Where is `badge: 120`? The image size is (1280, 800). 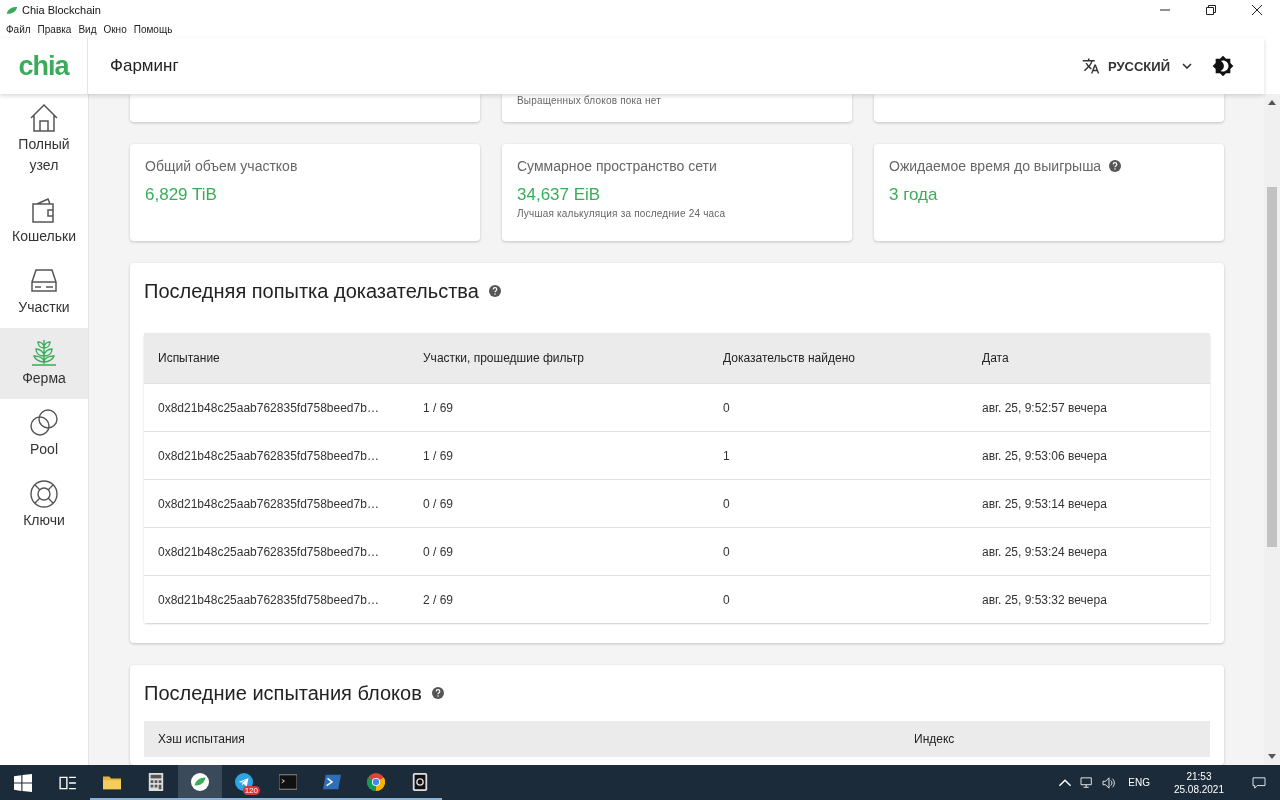 badge: 120 is located at coordinates (251, 790).